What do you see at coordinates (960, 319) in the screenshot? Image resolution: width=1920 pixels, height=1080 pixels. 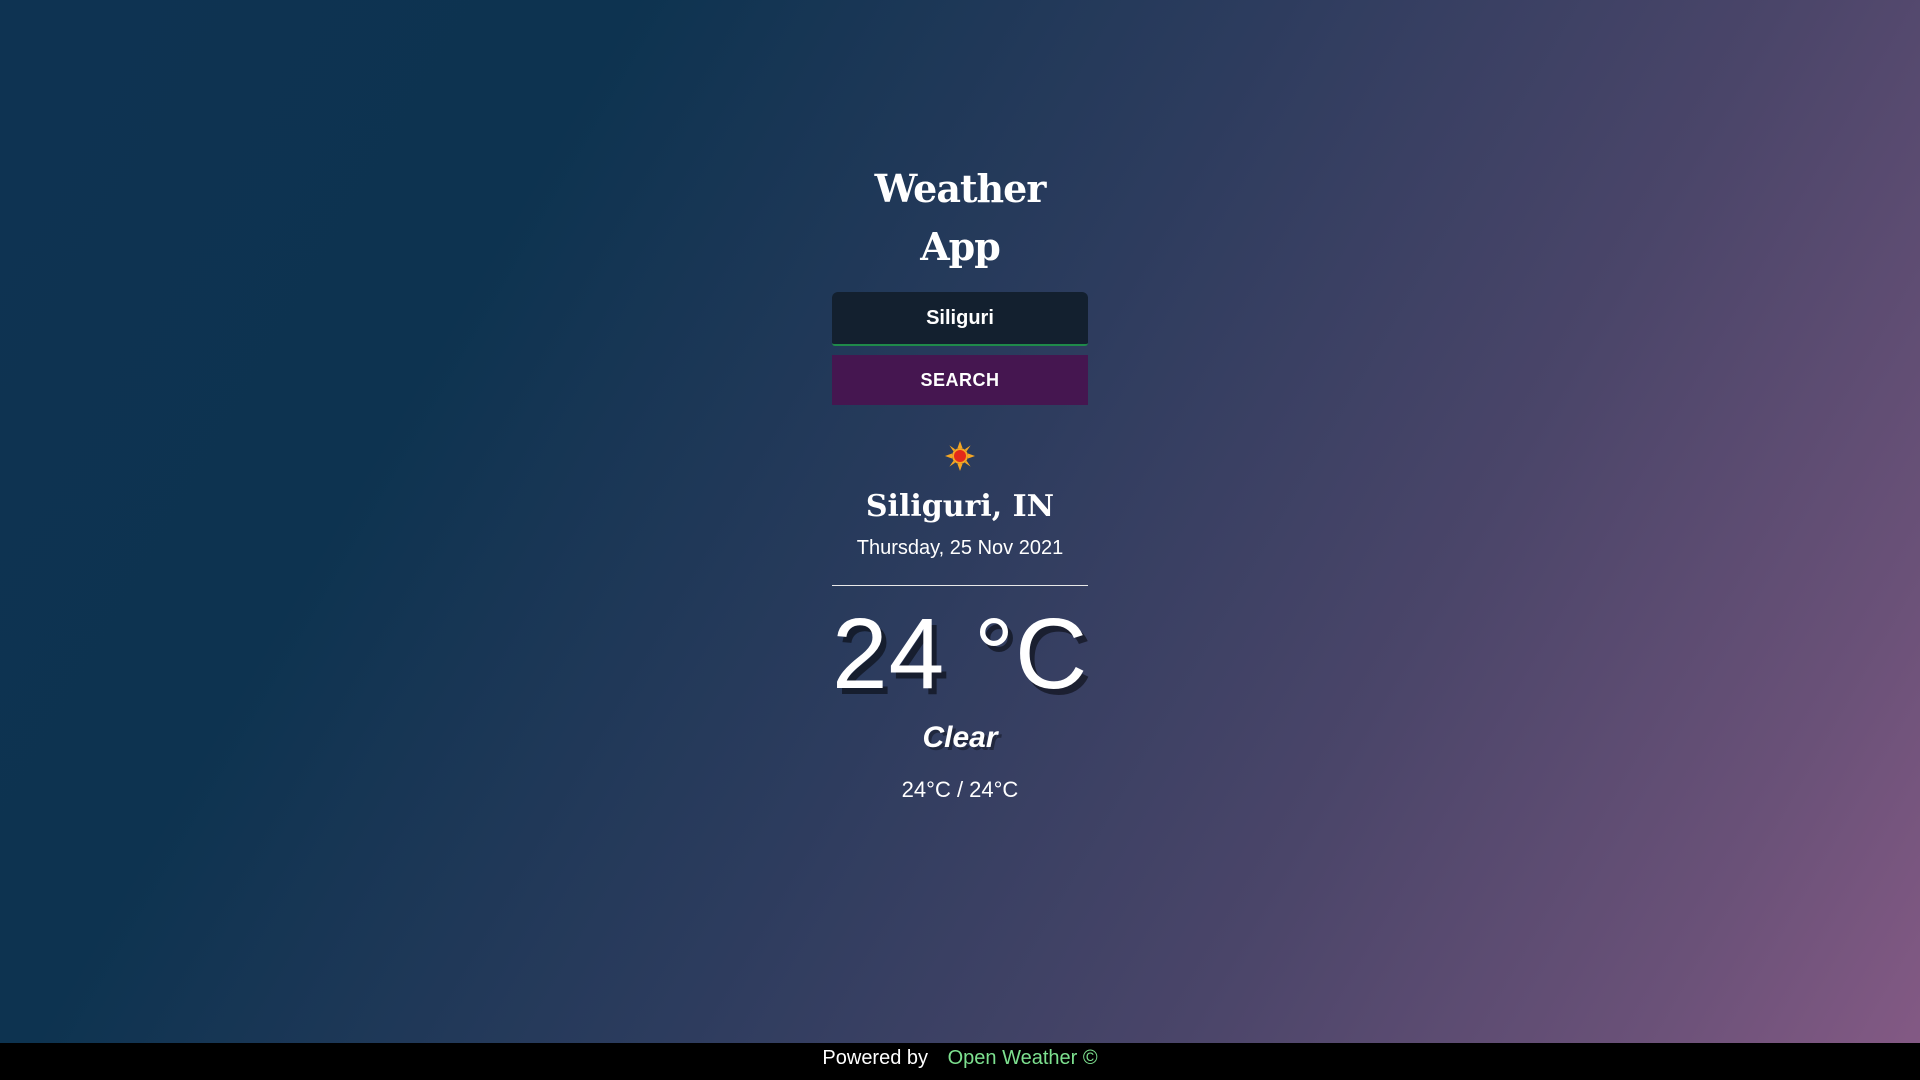 I see `city-search-input` at bounding box center [960, 319].